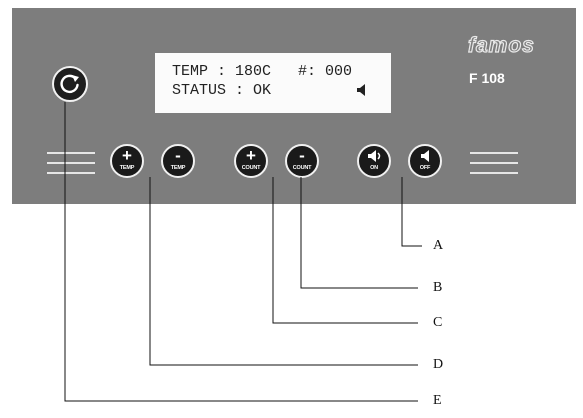  I want to click on speaker-on-icon, so click(374, 156).